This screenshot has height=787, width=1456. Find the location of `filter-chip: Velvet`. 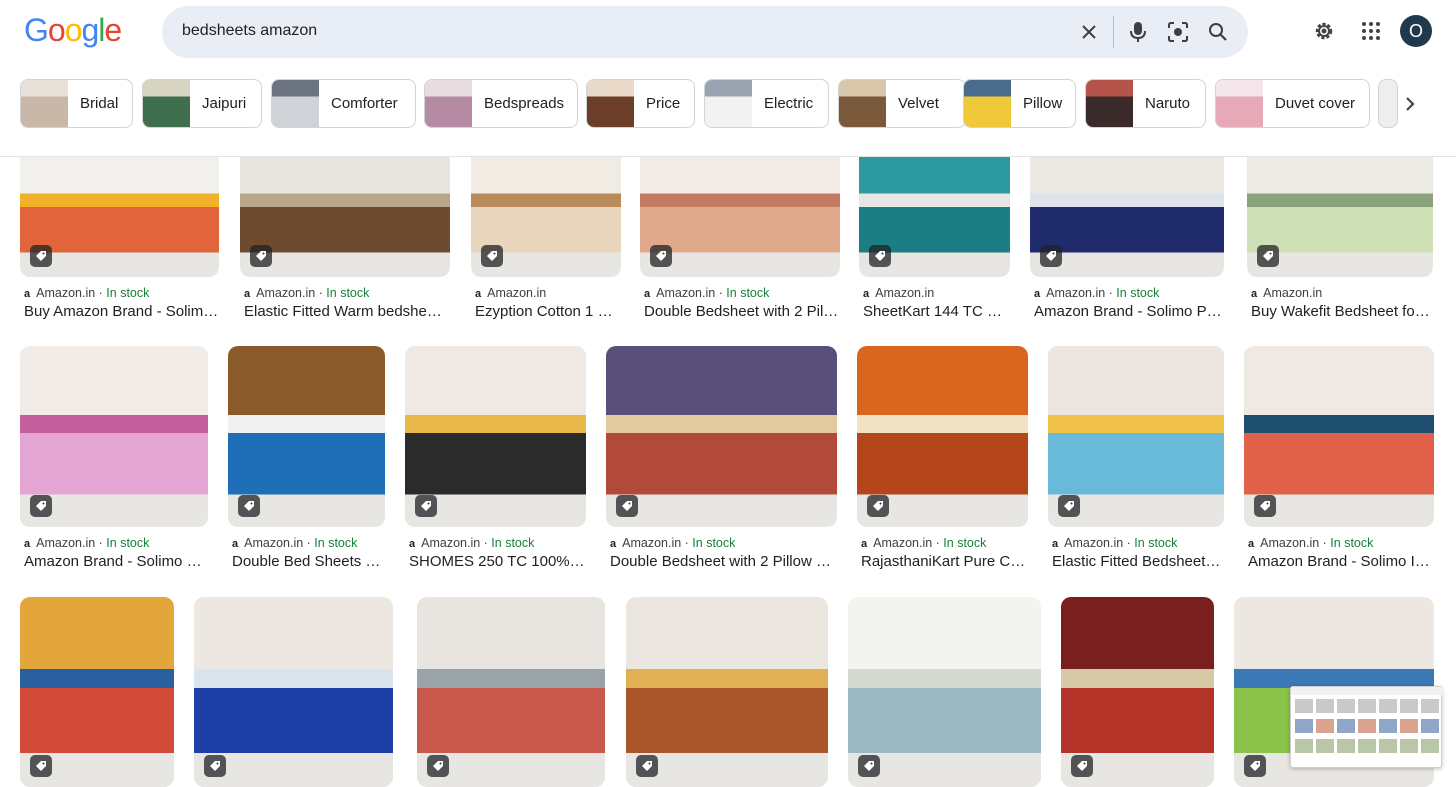

filter-chip: Velvet is located at coordinates (902, 103).